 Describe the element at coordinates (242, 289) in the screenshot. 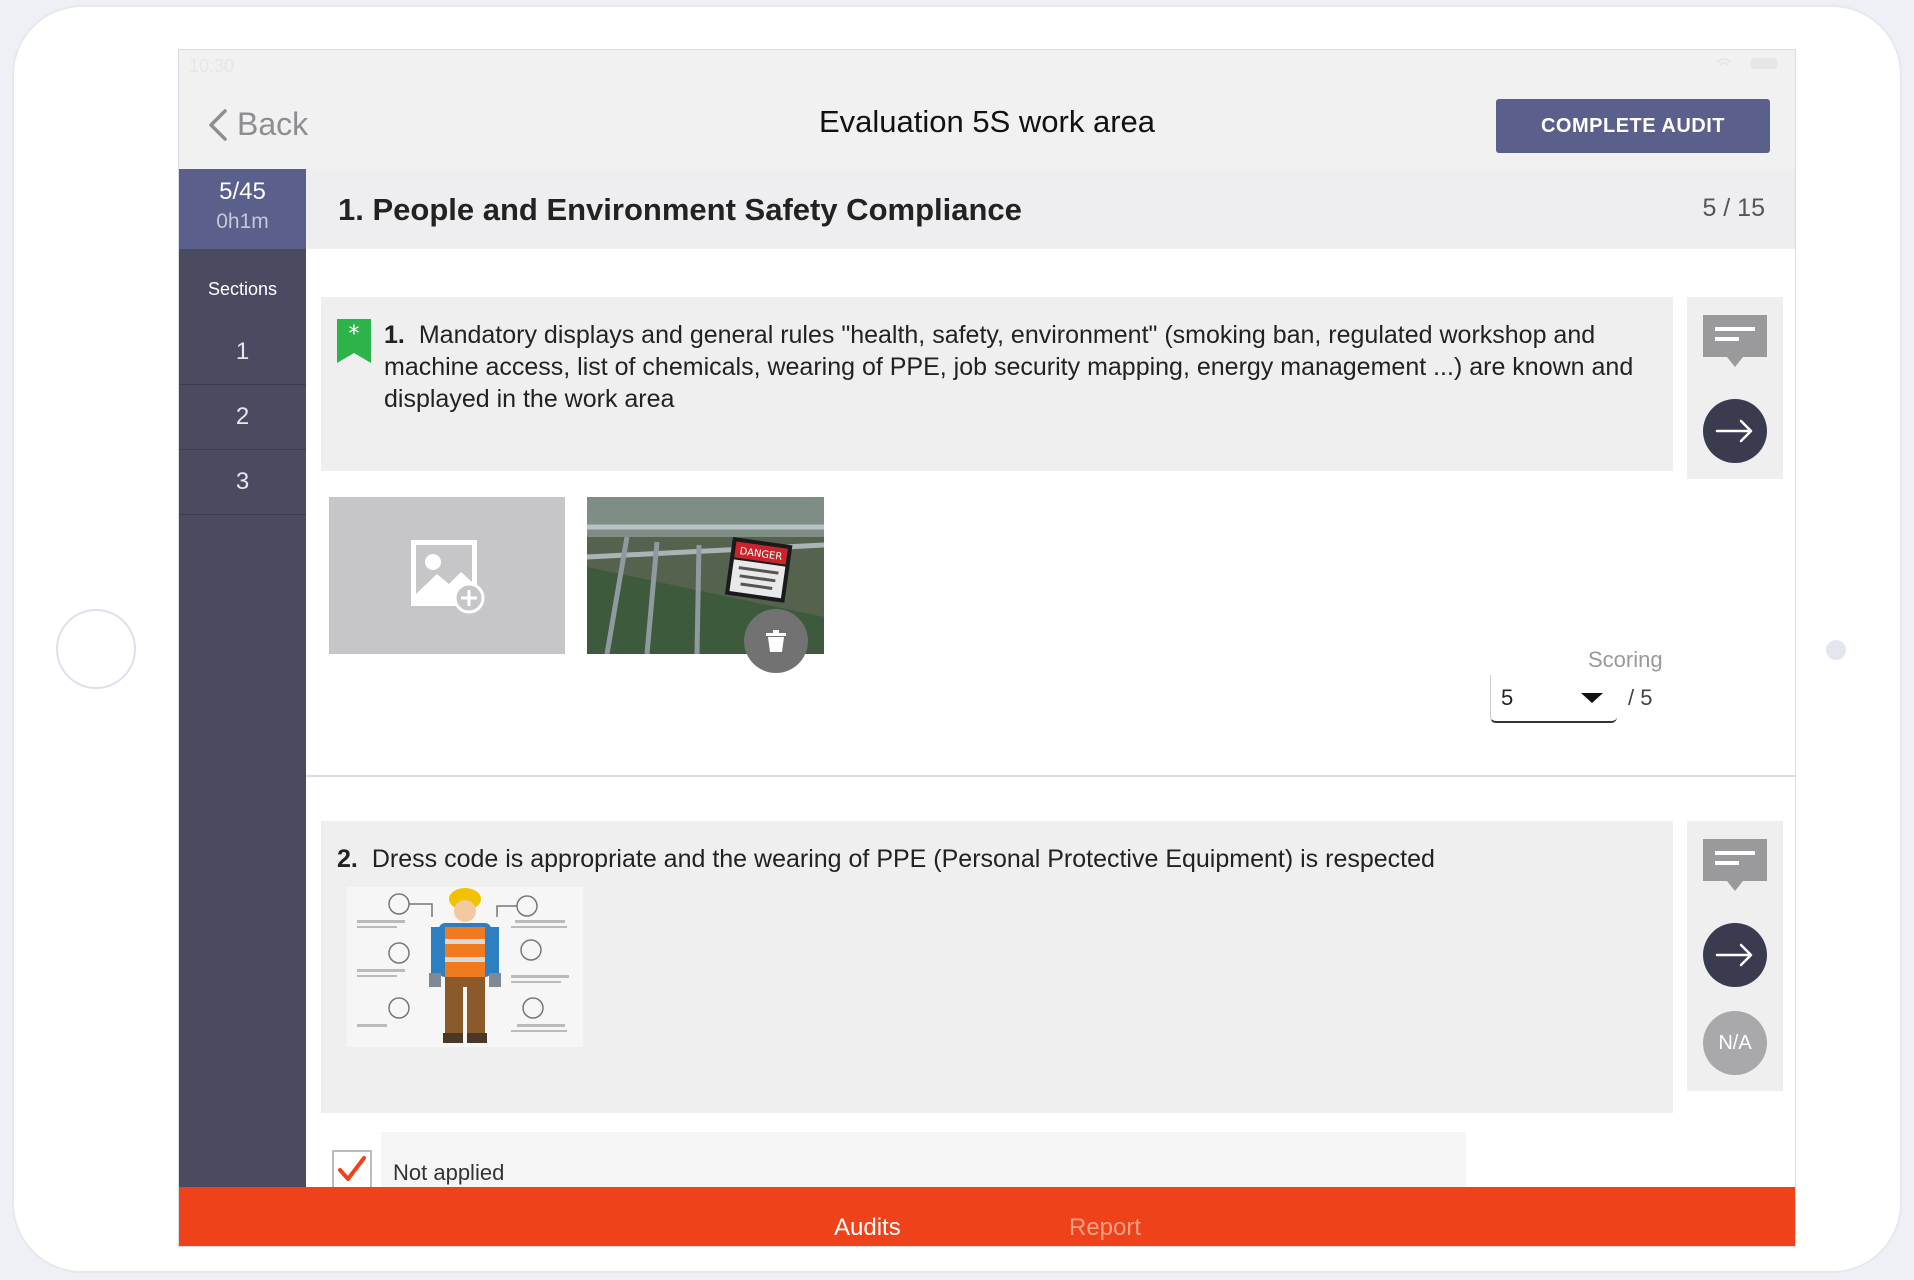

I see `sections-label: Sections` at that location.